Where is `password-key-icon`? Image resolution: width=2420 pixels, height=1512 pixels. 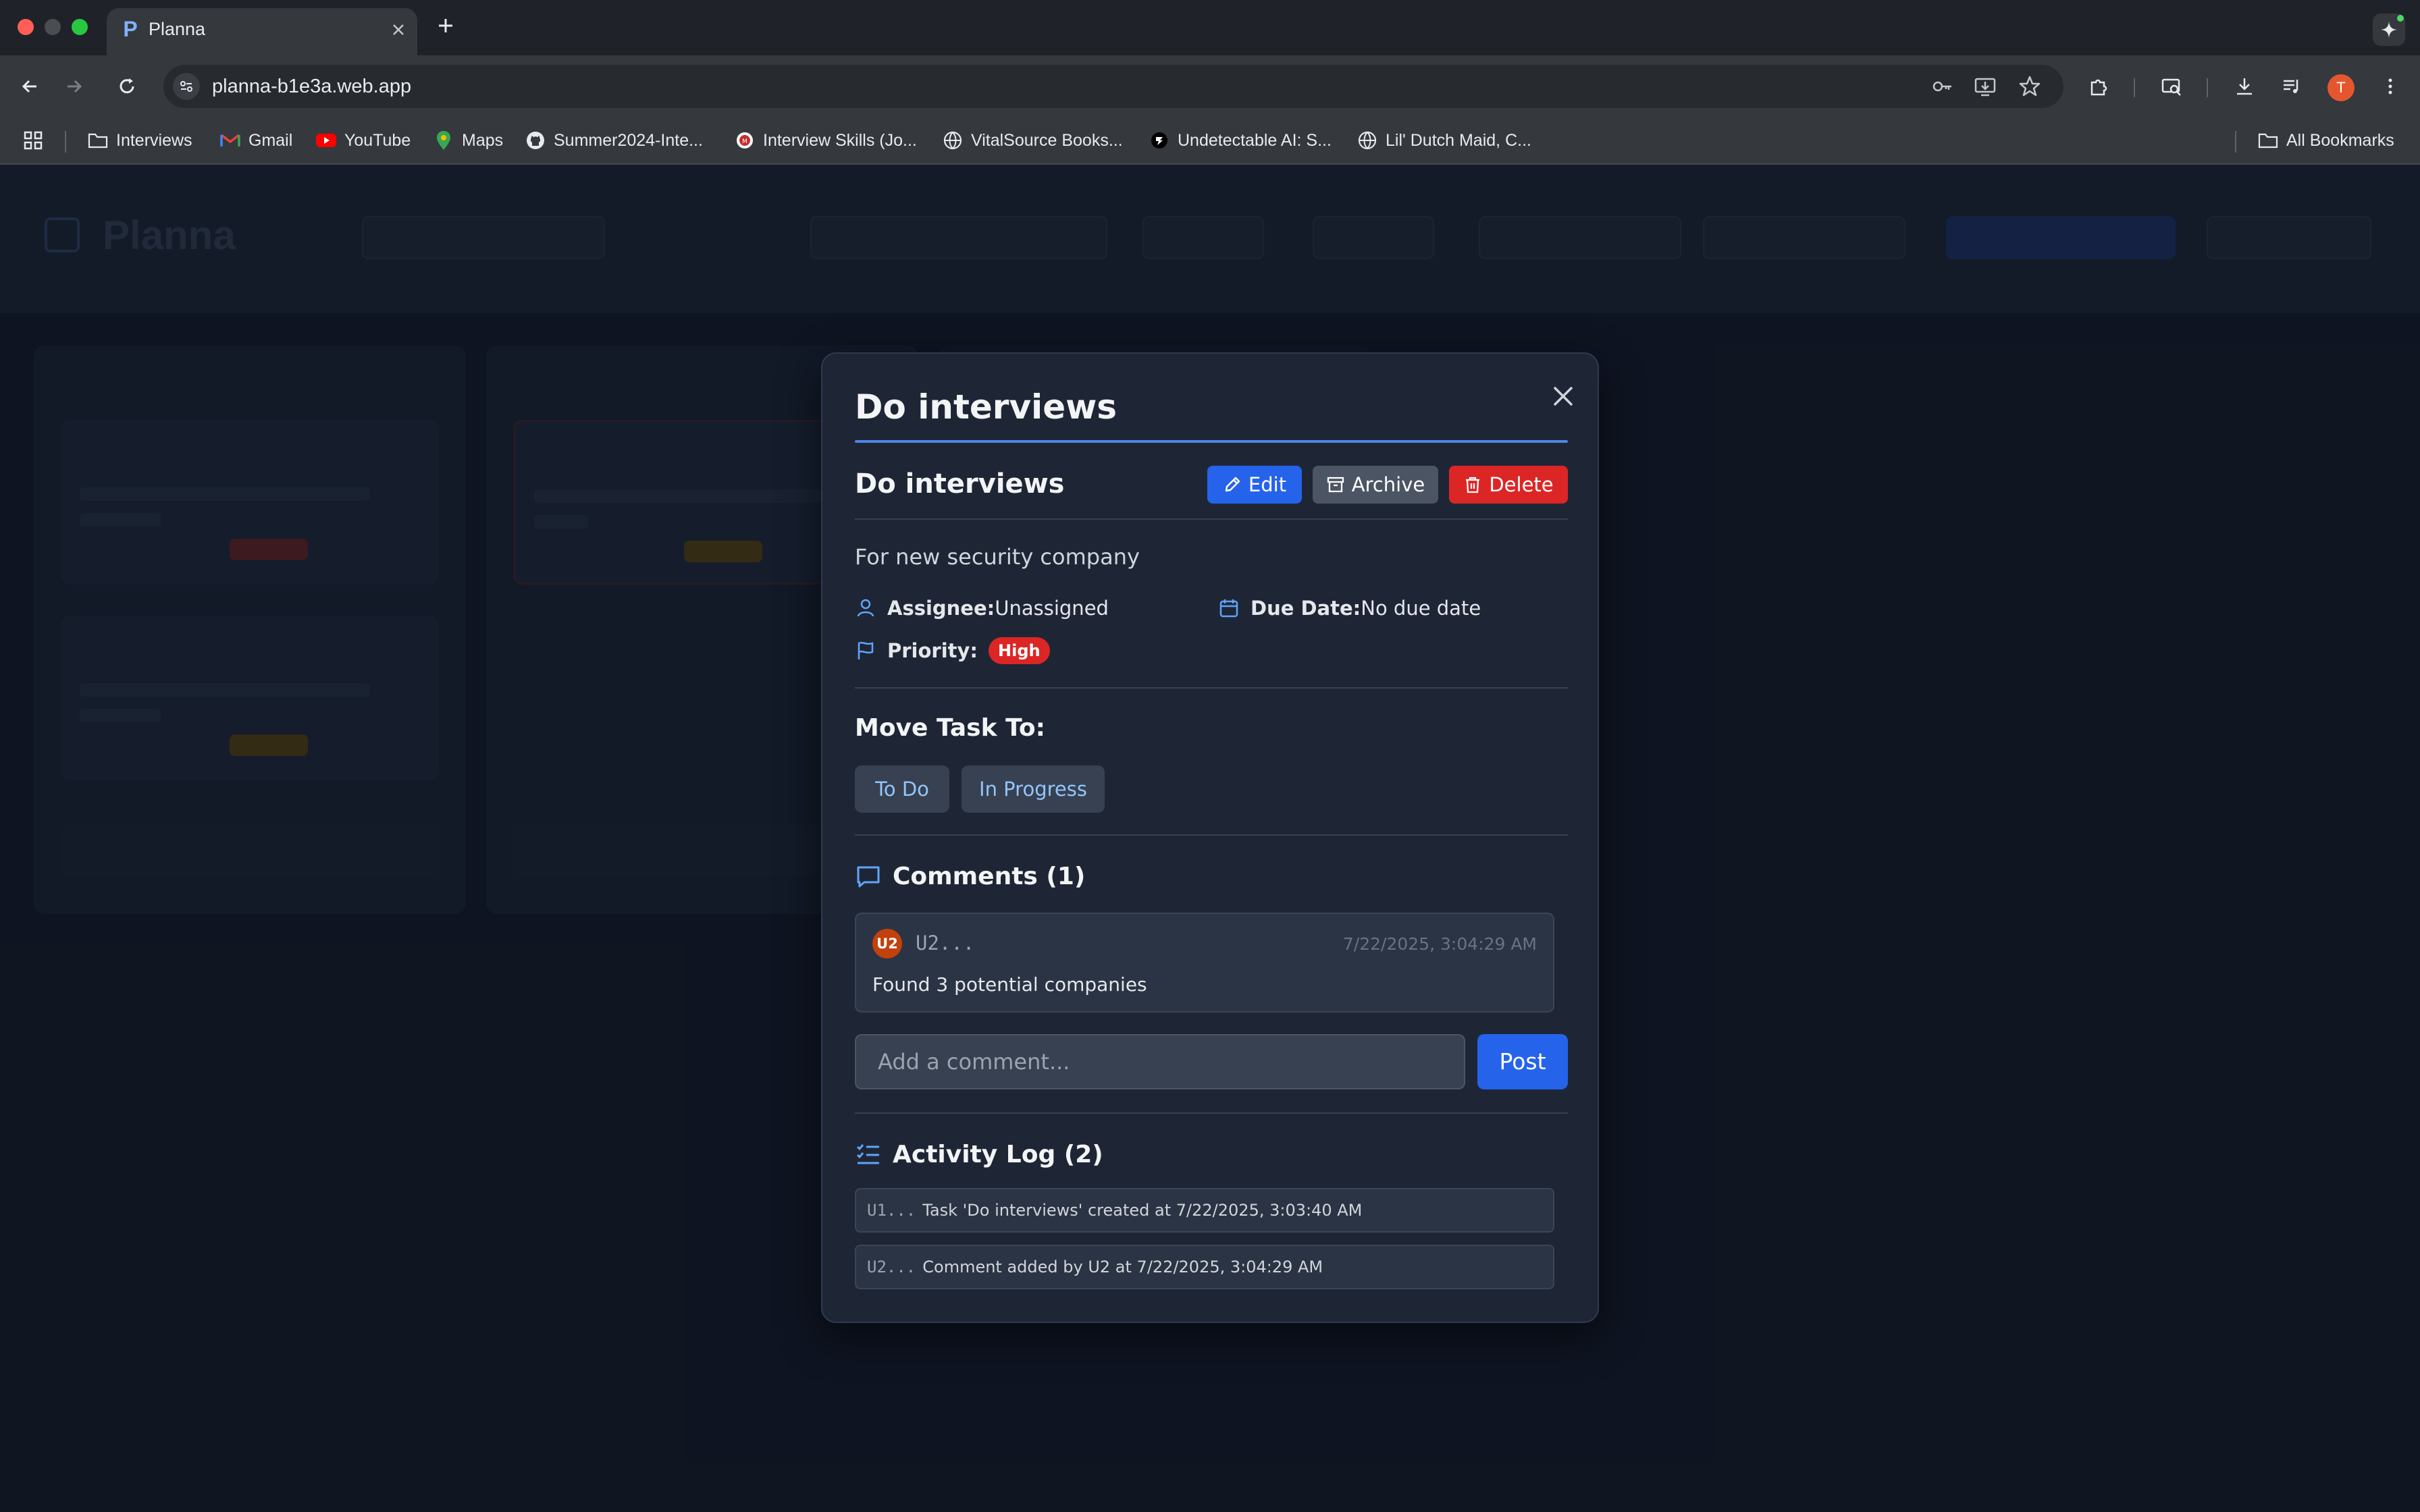 password-key-icon is located at coordinates (1942, 87).